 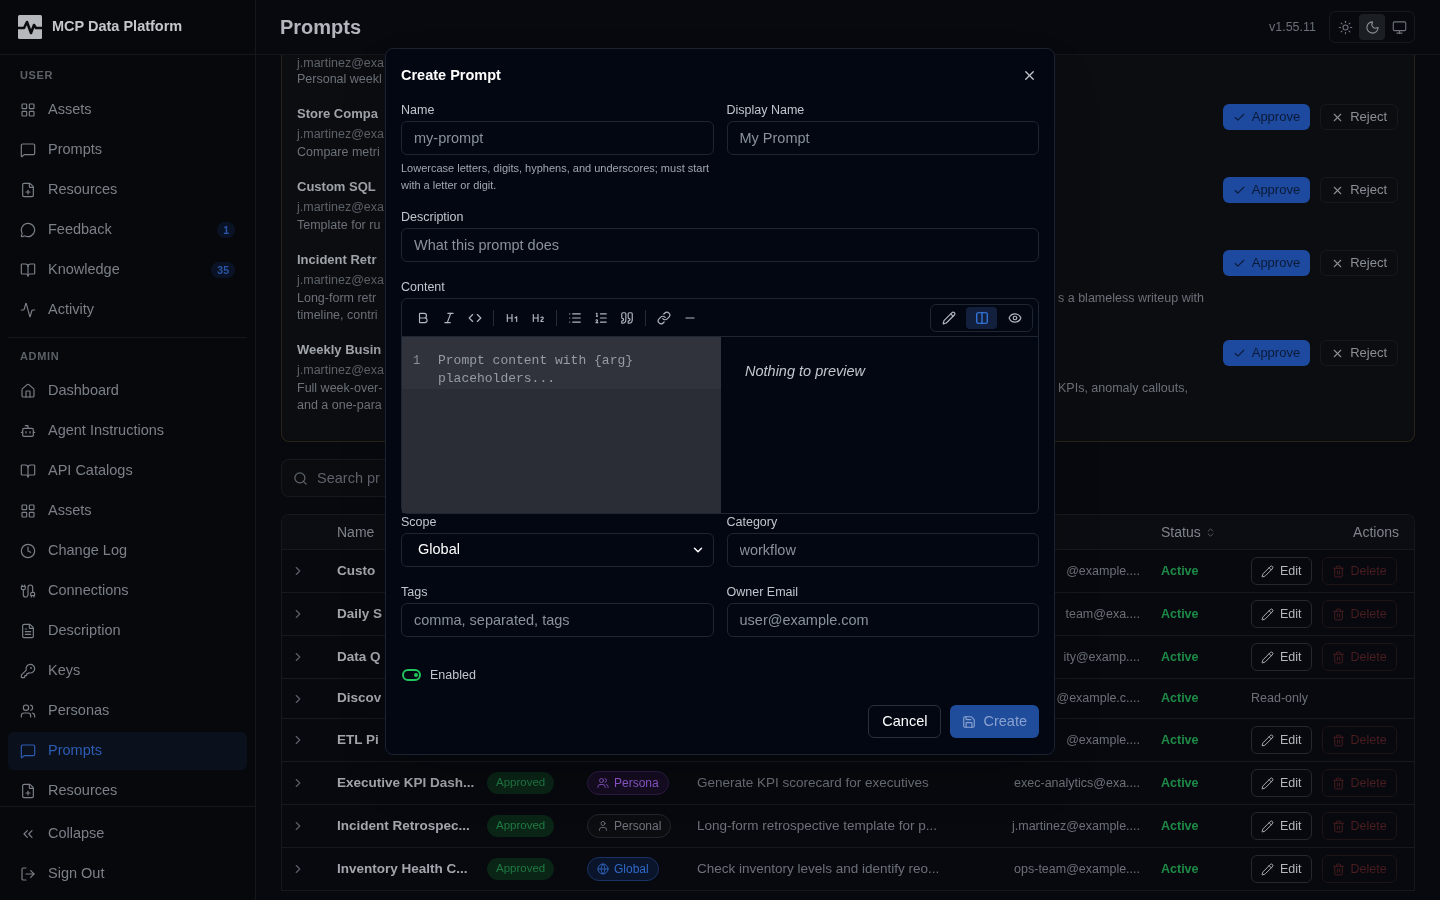 I want to click on sidebar-item: Knowledge 35, so click(x=127, y=270).